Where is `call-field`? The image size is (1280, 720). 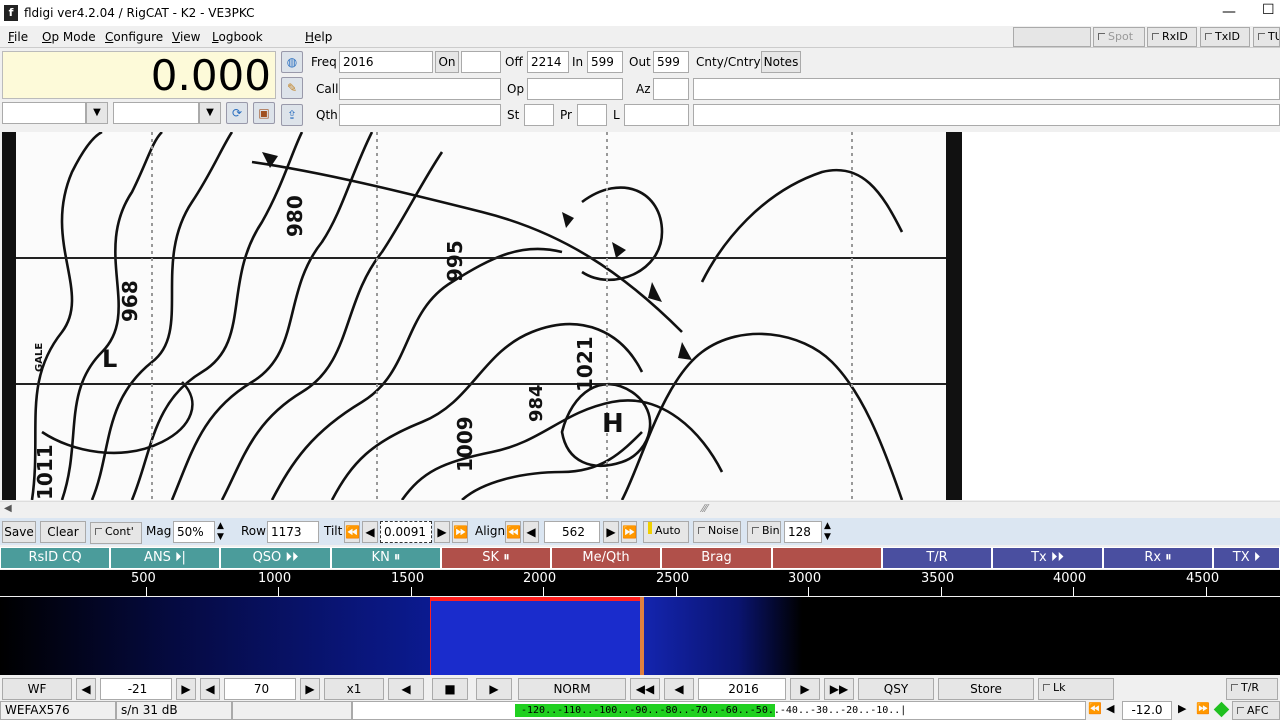
call-field is located at coordinates (420, 89).